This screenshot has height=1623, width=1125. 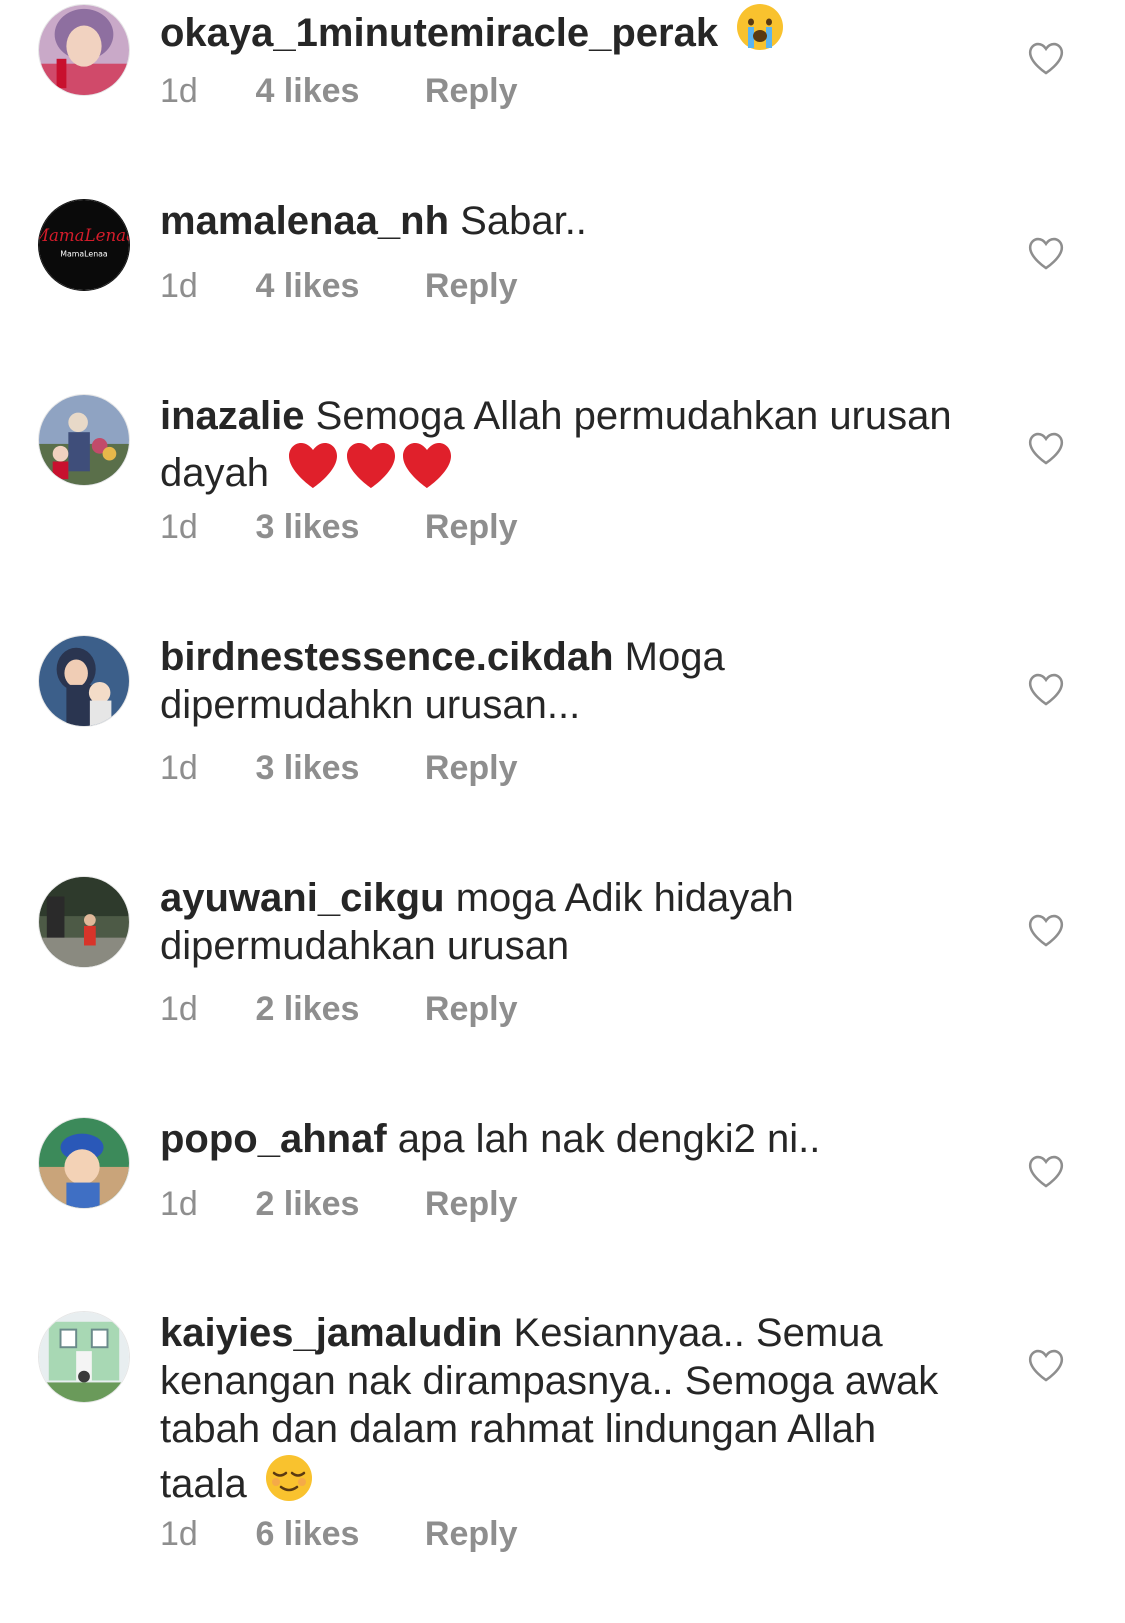 I want to click on comment-text: mamalenaa_nh Sabar.., so click(x=560, y=221).